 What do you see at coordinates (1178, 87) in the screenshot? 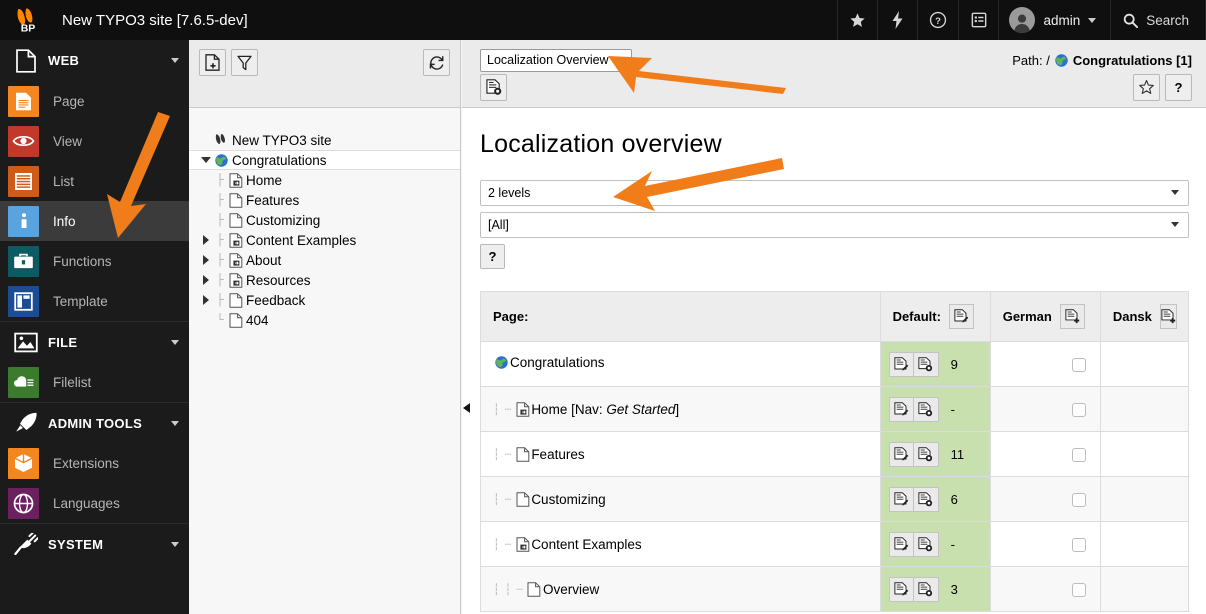
I see `csh-help-button: ?` at bounding box center [1178, 87].